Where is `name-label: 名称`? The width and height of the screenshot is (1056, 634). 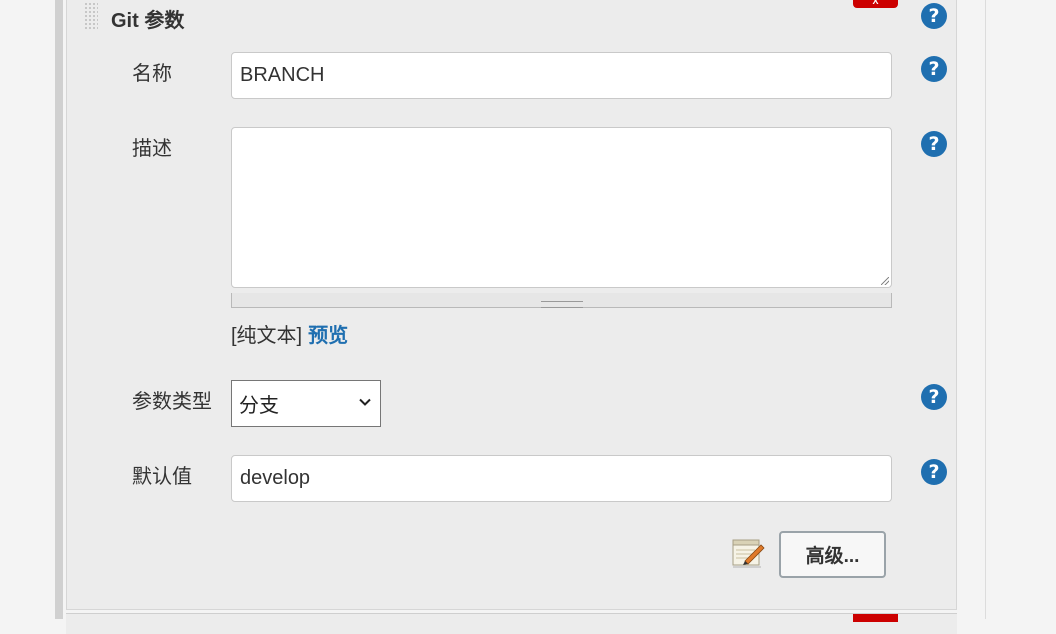
name-label: 名称 is located at coordinates (152, 74).